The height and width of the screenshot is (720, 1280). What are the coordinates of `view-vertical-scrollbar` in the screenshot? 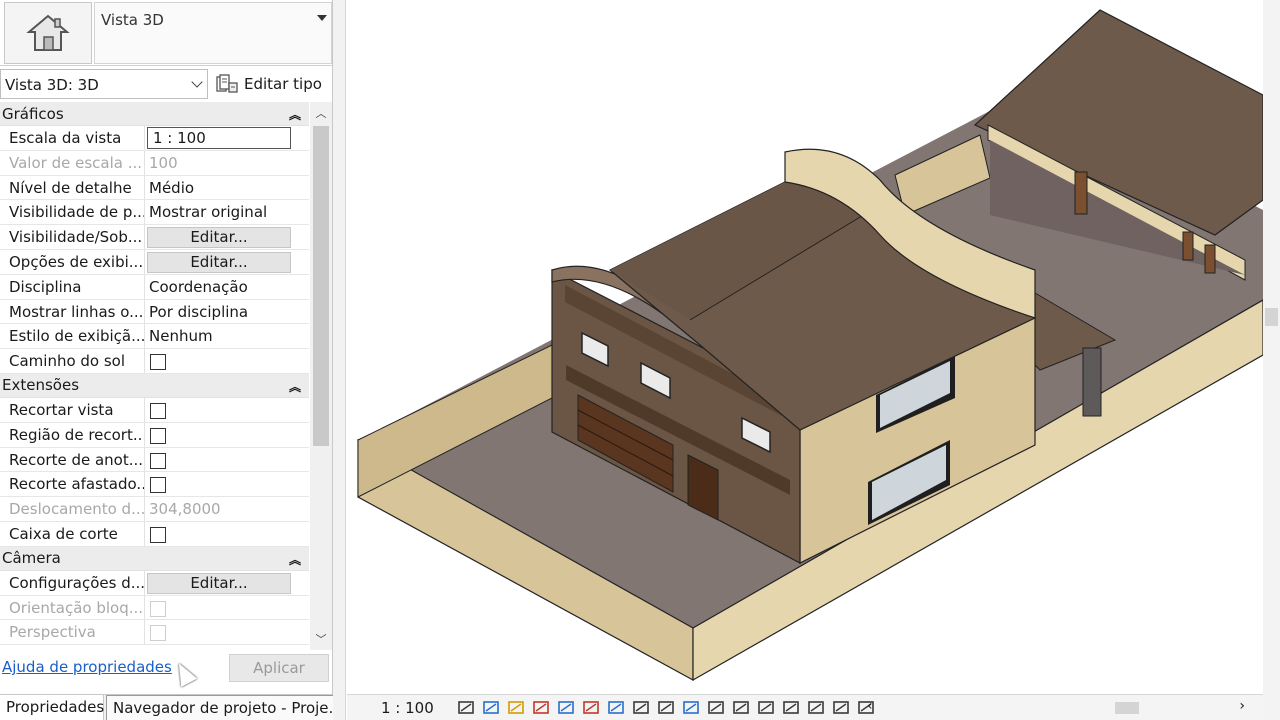 It's located at (1271, 360).